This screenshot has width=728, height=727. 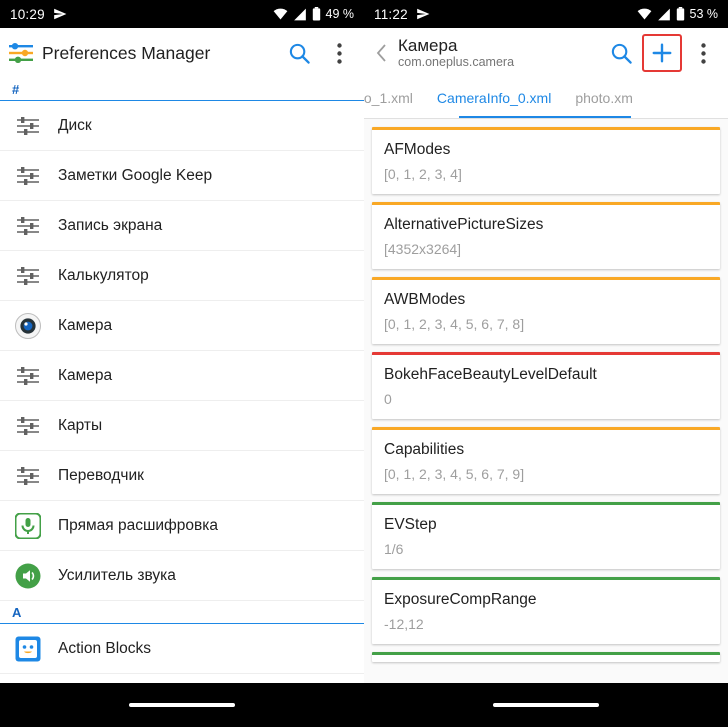 I want to click on right-nav-bar, so click(x=546, y=705).